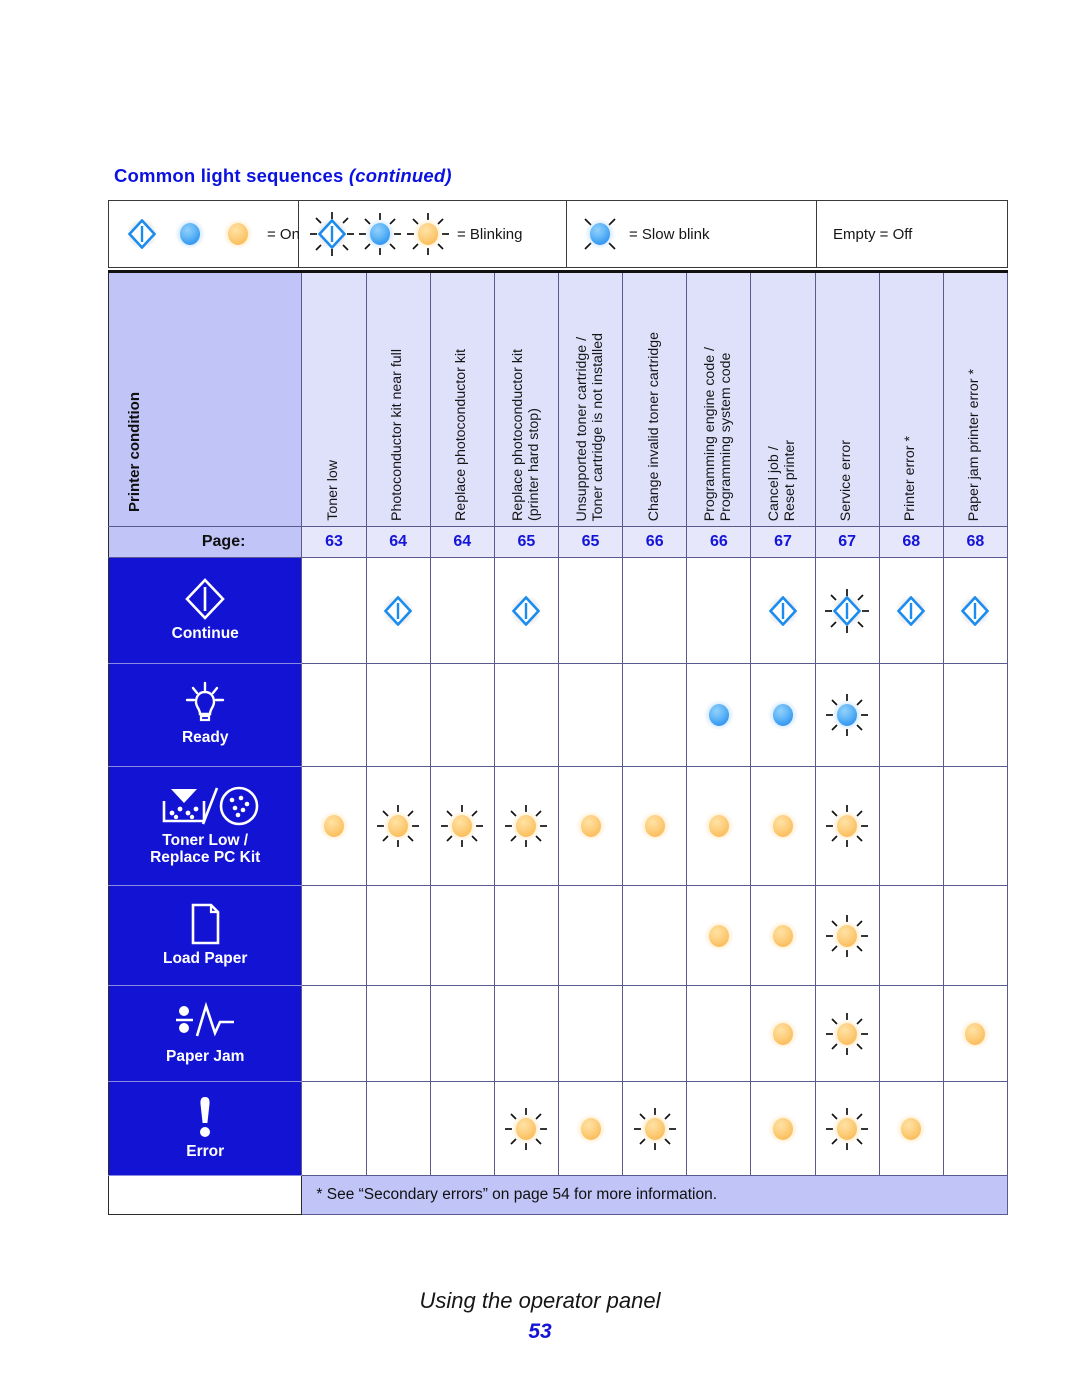 The image size is (1080, 1397). What do you see at coordinates (334, 542) in the screenshot?
I see `page-cell: 63` at bounding box center [334, 542].